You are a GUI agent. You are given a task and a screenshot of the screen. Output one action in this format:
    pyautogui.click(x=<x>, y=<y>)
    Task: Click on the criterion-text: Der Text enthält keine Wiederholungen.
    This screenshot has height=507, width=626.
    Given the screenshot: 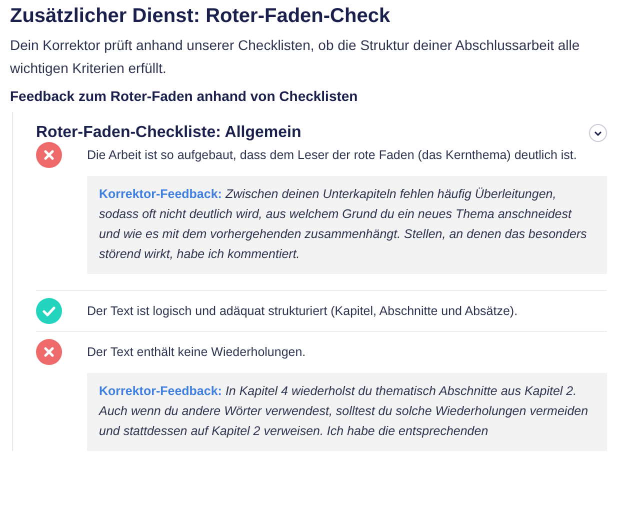 What is the action you would take?
    pyautogui.click(x=196, y=352)
    